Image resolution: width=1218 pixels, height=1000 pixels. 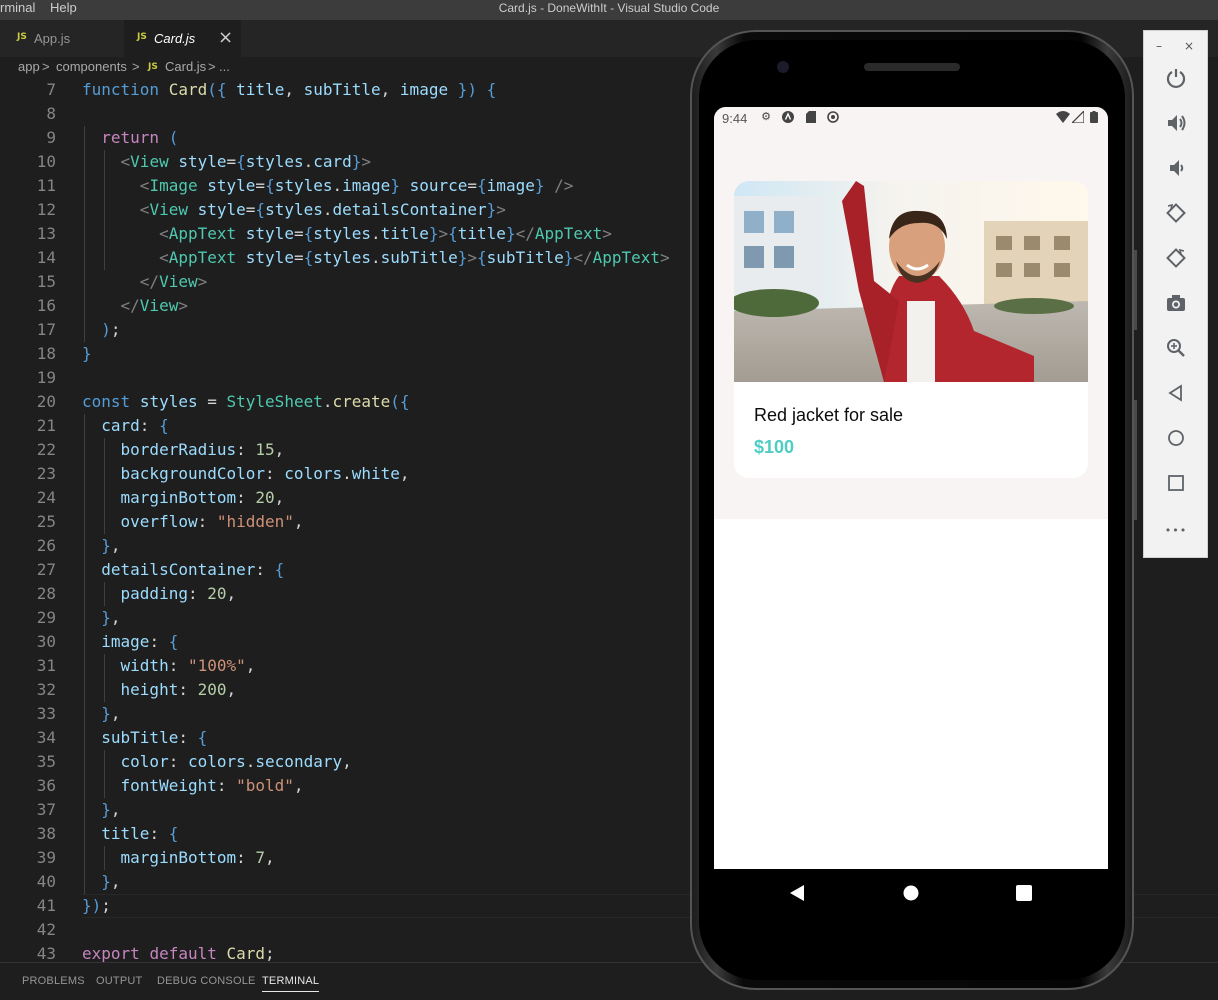 What do you see at coordinates (811, 117) in the screenshot?
I see `sd-card-icon` at bounding box center [811, 117].